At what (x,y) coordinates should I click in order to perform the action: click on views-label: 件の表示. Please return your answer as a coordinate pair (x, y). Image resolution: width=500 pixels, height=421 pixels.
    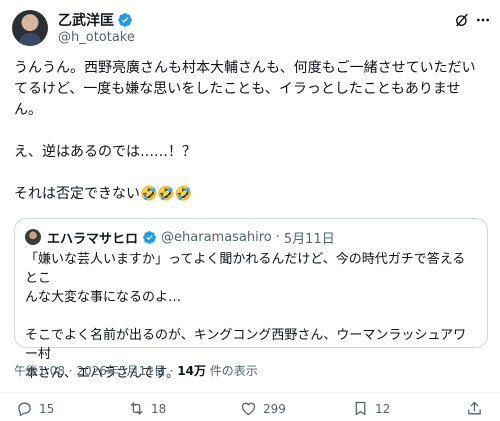
    Looking at the image, I should click on (231, 371).